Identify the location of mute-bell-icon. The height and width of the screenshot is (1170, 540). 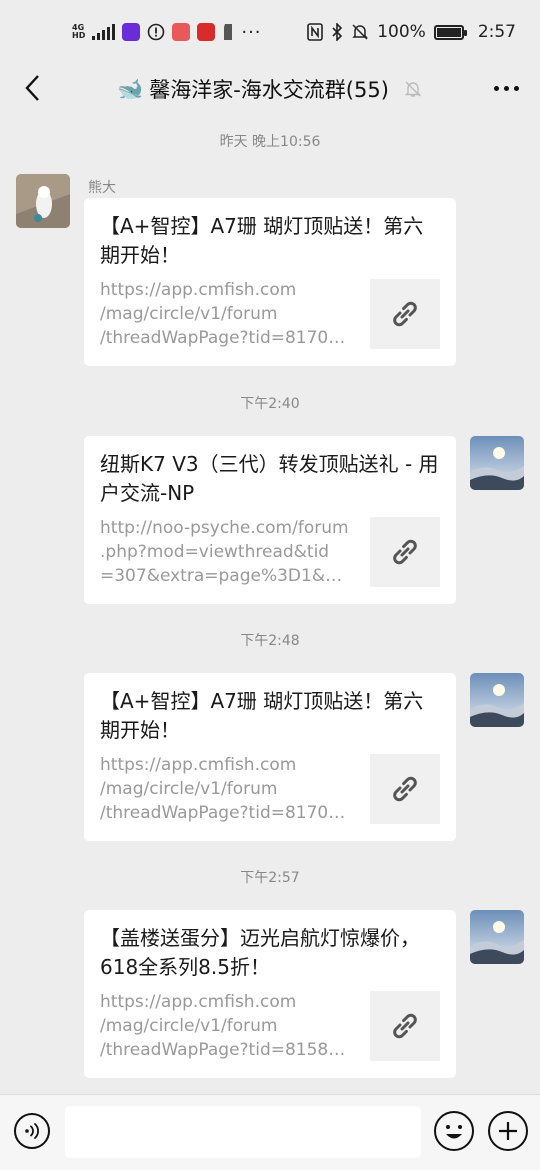
(360, 32).